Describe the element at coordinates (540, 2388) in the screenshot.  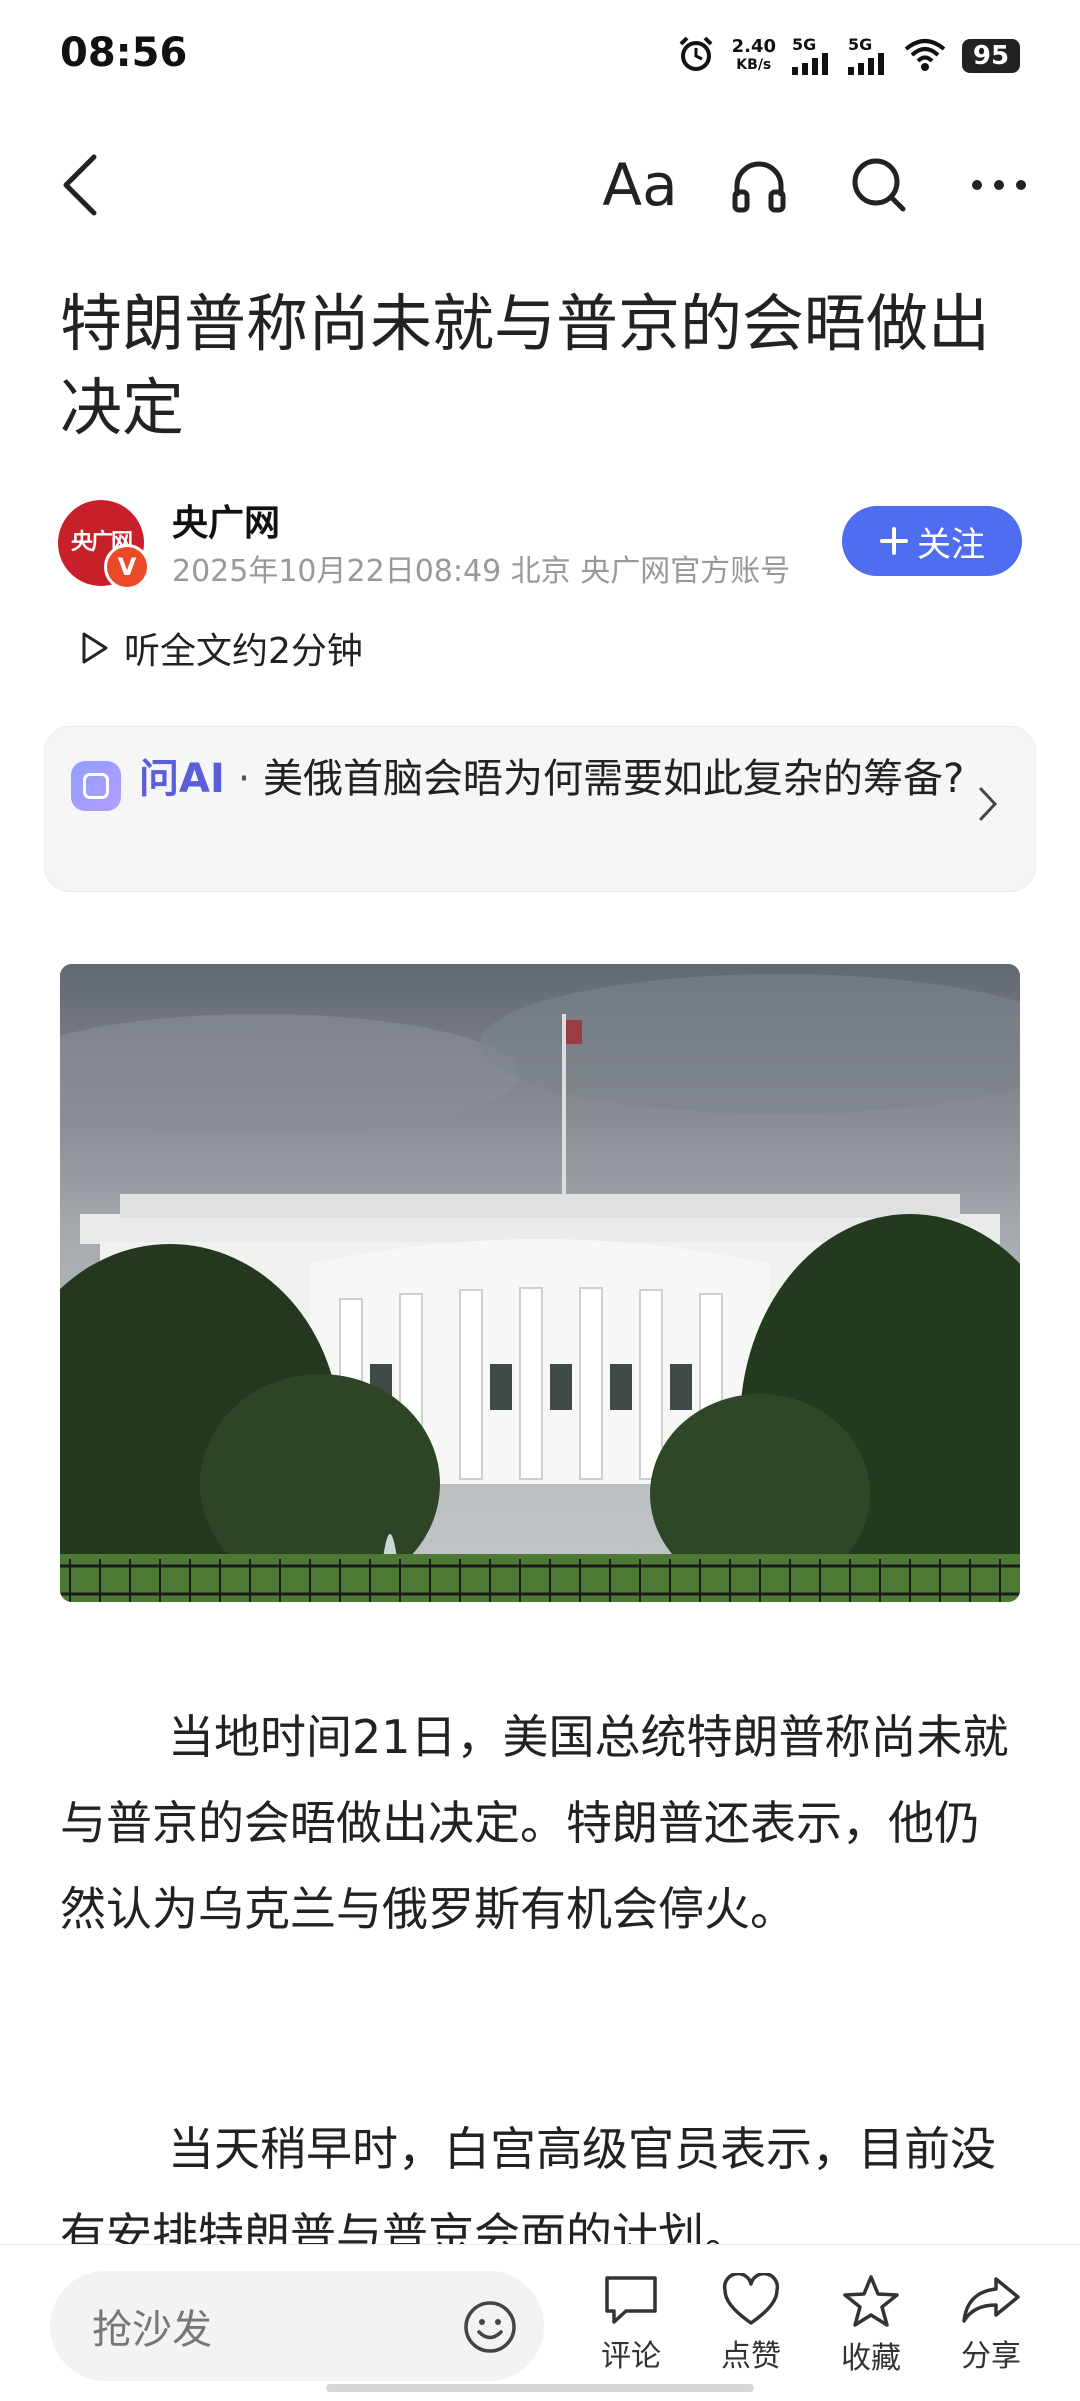
I see `home-indicator` at that location.